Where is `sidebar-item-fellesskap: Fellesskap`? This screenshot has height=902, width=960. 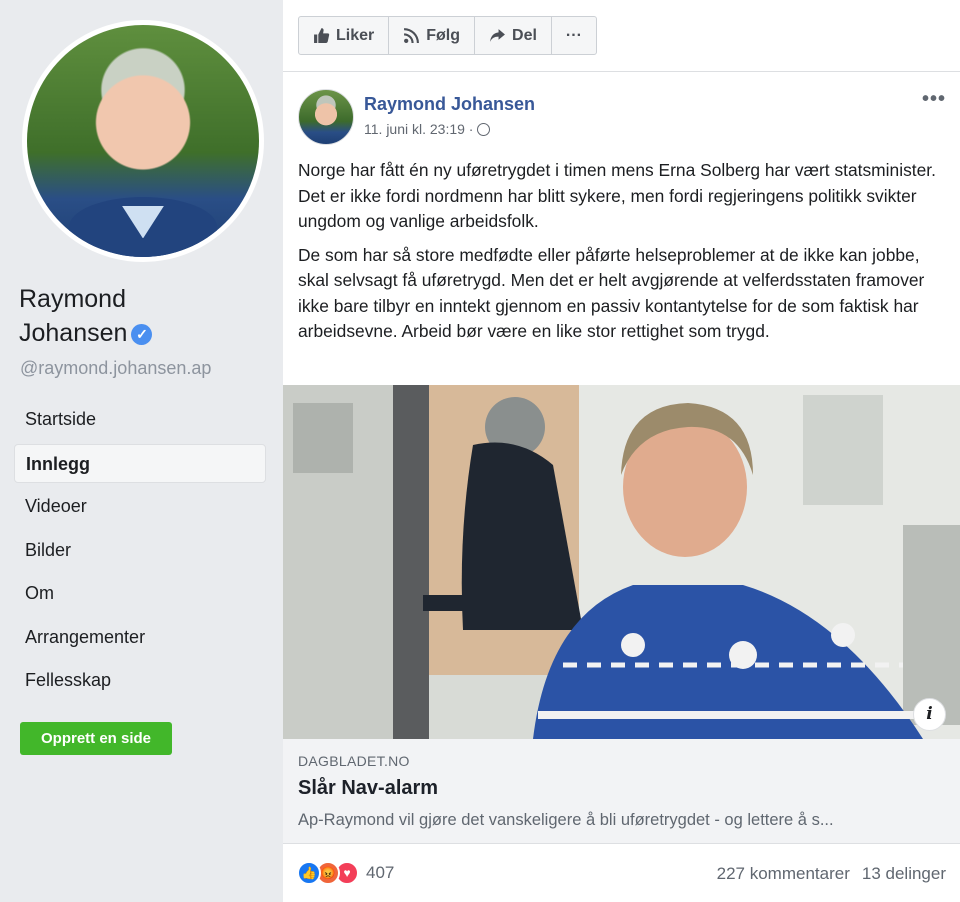 sidebar-item-fellesskap: Fellesskap is located at coordinates (140, 680).